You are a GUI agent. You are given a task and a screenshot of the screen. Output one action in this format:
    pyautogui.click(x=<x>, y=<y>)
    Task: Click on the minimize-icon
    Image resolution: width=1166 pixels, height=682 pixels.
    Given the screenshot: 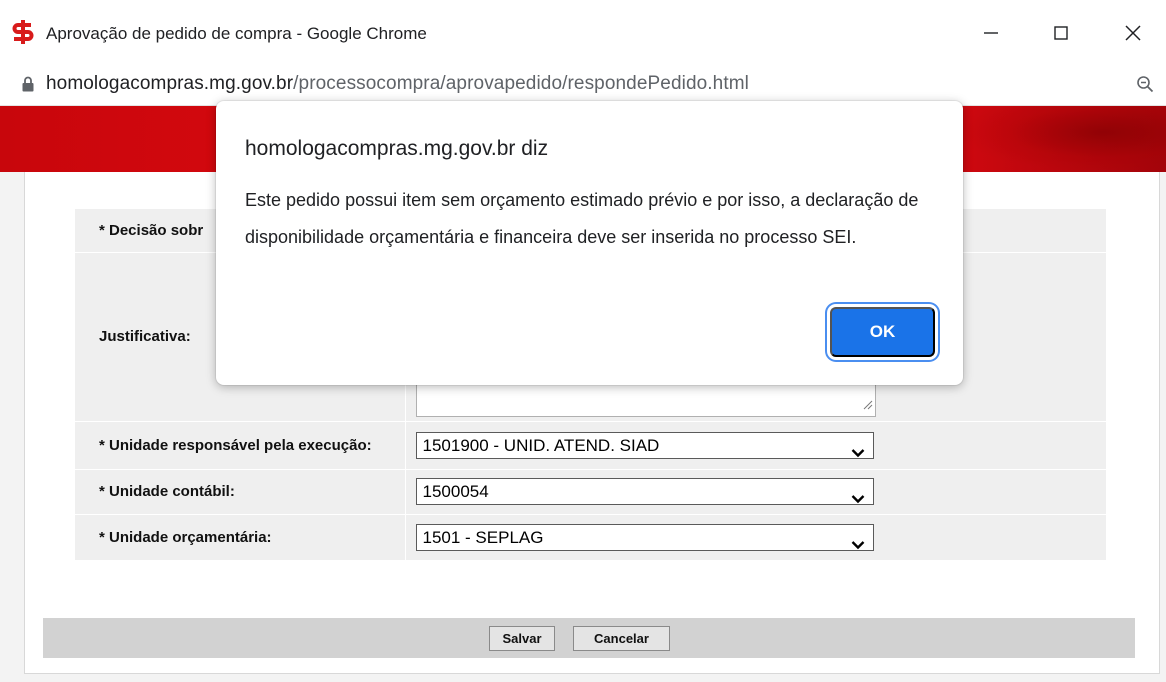 What is the action you would take?
    pyautogui.click(x=991, y=33)
    